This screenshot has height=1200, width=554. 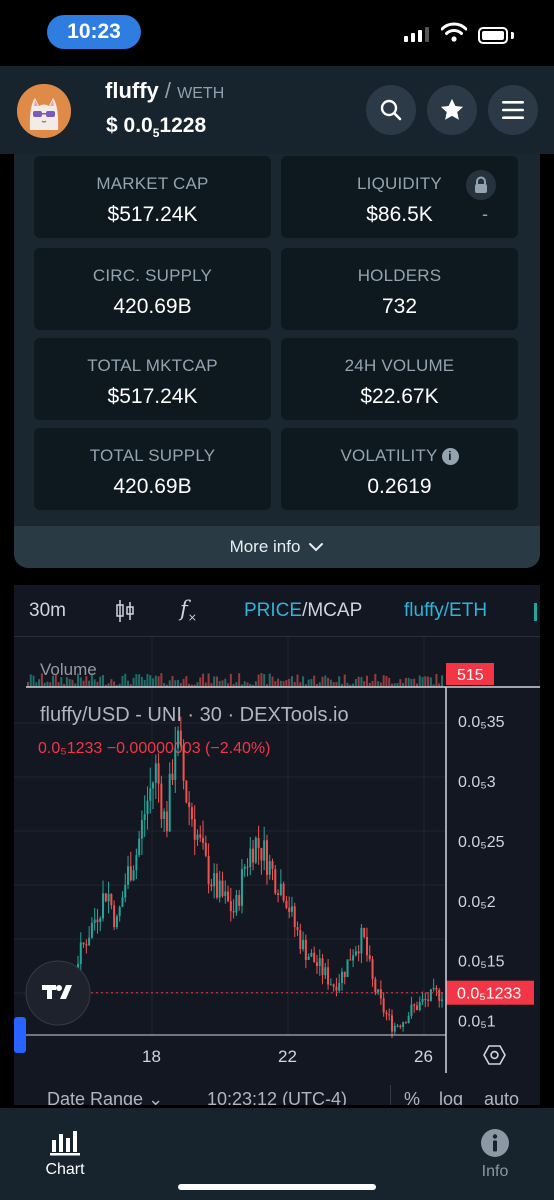 I want to click on toolbar-expand-handle, so click(x=20, y=1035).